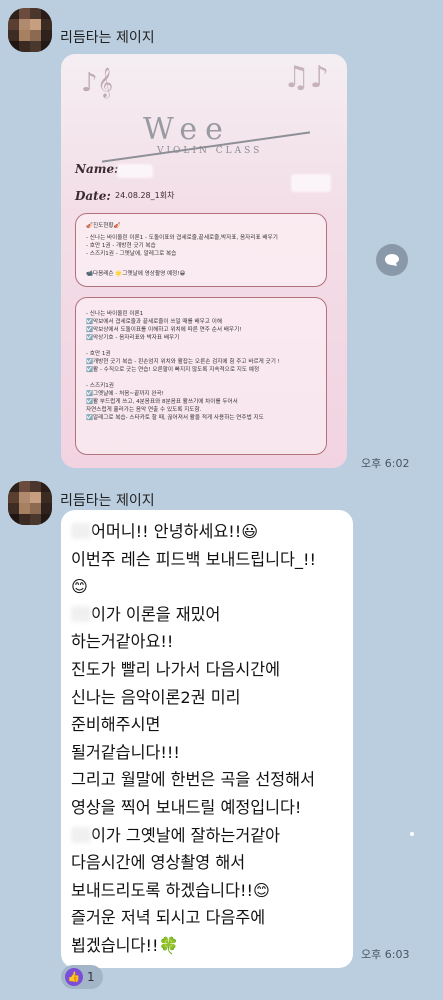 This screenshot has width=443, height=1000. Describe the element at coordinates (156, 697) in the screenshot. I see `message-line: 신나는 음악이론2권 미리` at that location.